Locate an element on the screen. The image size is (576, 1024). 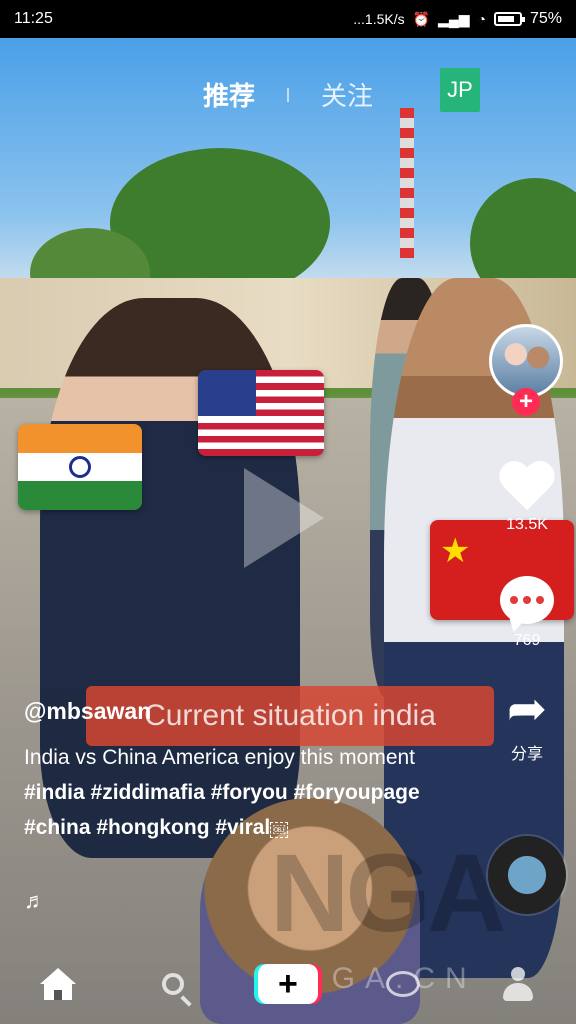
net-speed: ...1.5K/s is located at coordinates (379, 19).